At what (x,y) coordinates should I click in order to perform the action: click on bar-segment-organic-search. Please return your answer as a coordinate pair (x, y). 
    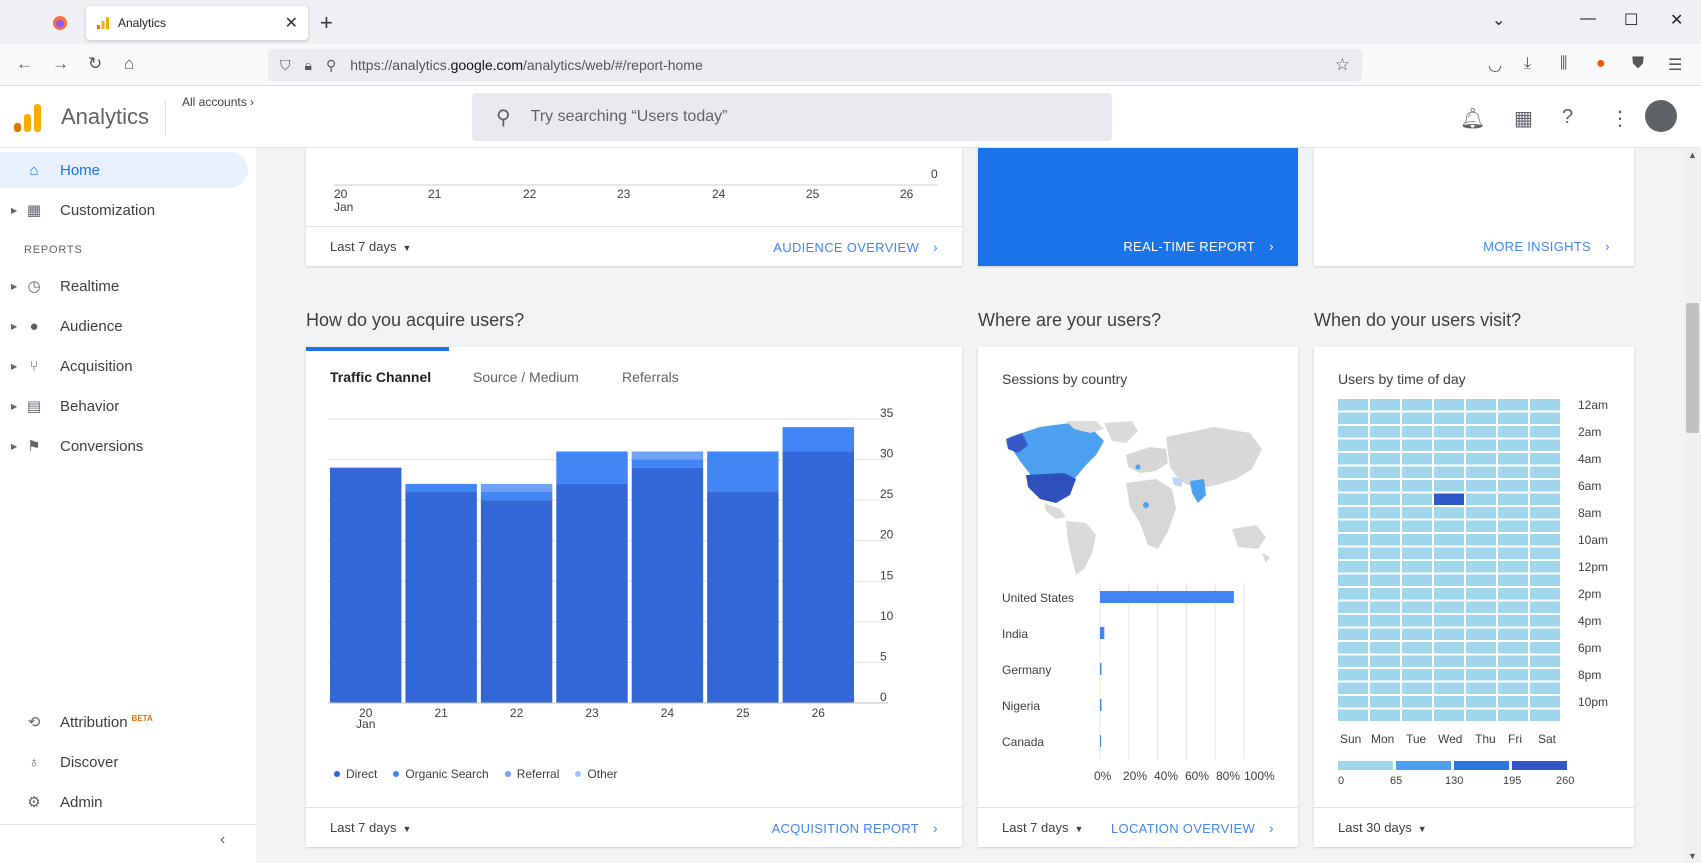
    Looking at the image, I should click on (667, 463).